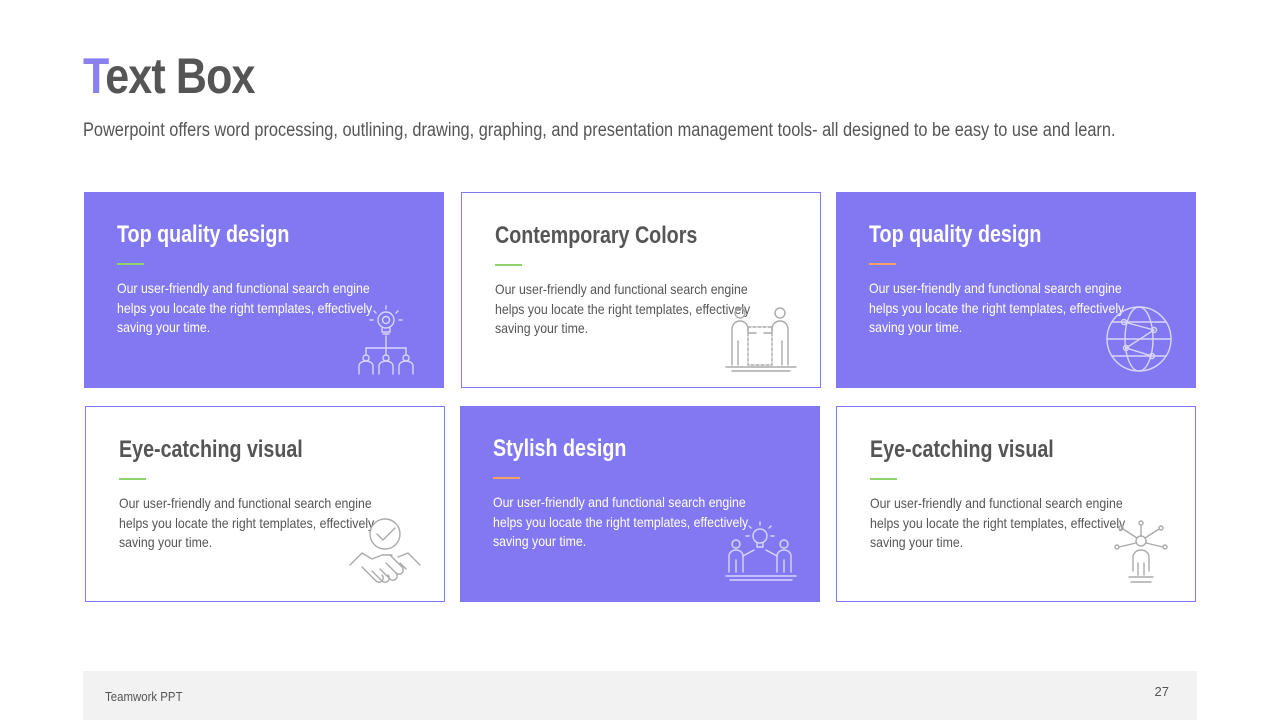 The width and height of the screenshot is (1280, 720). What do you see at coordinates (761, 552) in the screenshot?
I see `team-idea-icon` at bounding box center [761, 552].